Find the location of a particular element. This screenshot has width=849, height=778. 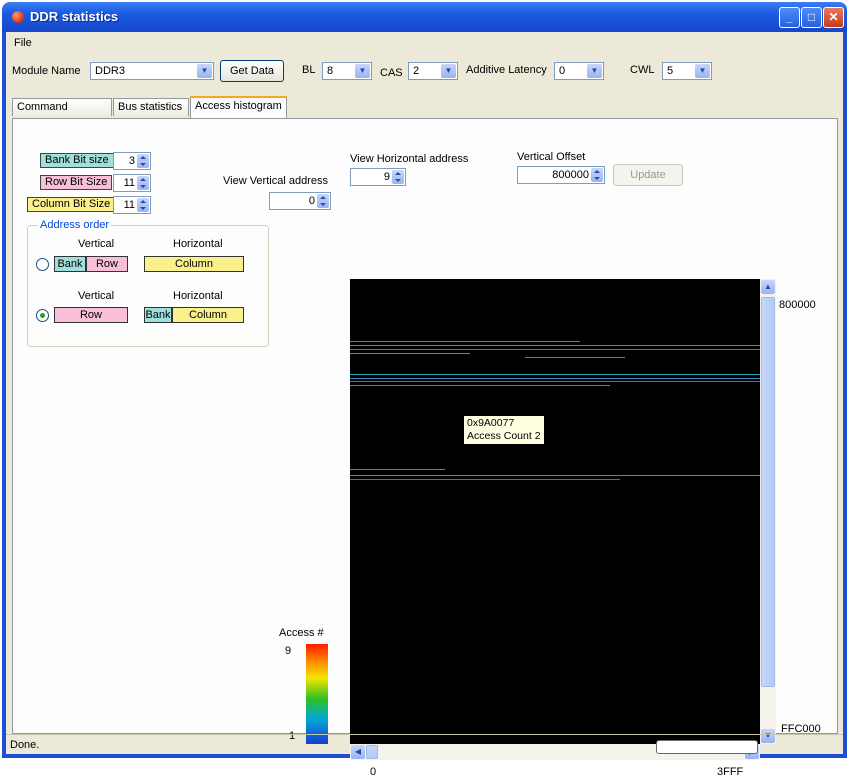

row-bit-size-value: 11 is located at coordinates (129, 183).